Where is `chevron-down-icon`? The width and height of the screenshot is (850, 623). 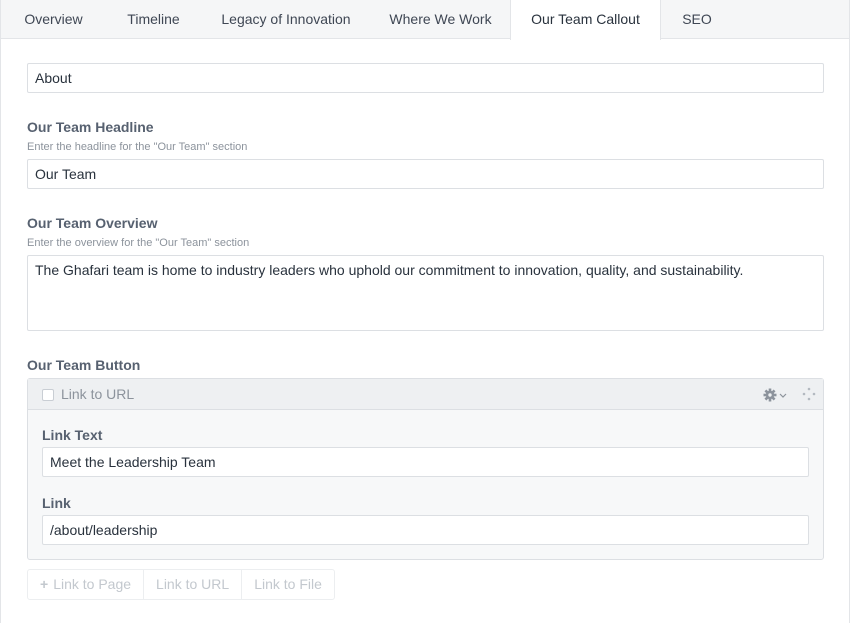 chevron-down-icon is located at coordinates (783, 395).